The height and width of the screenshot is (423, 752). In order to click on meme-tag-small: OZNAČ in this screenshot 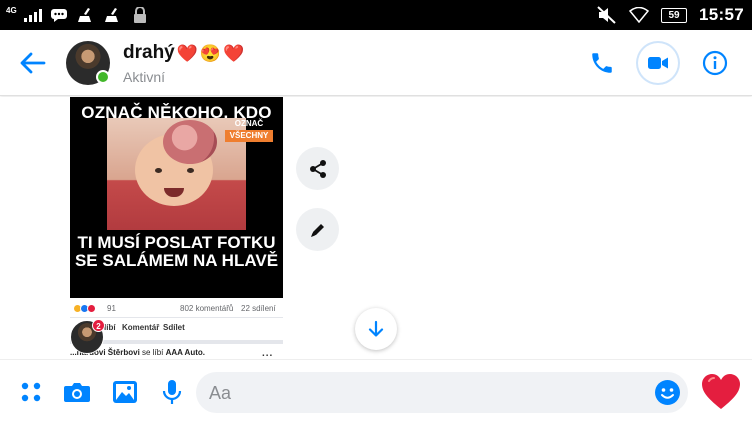, I will do `click(249, 123)`.